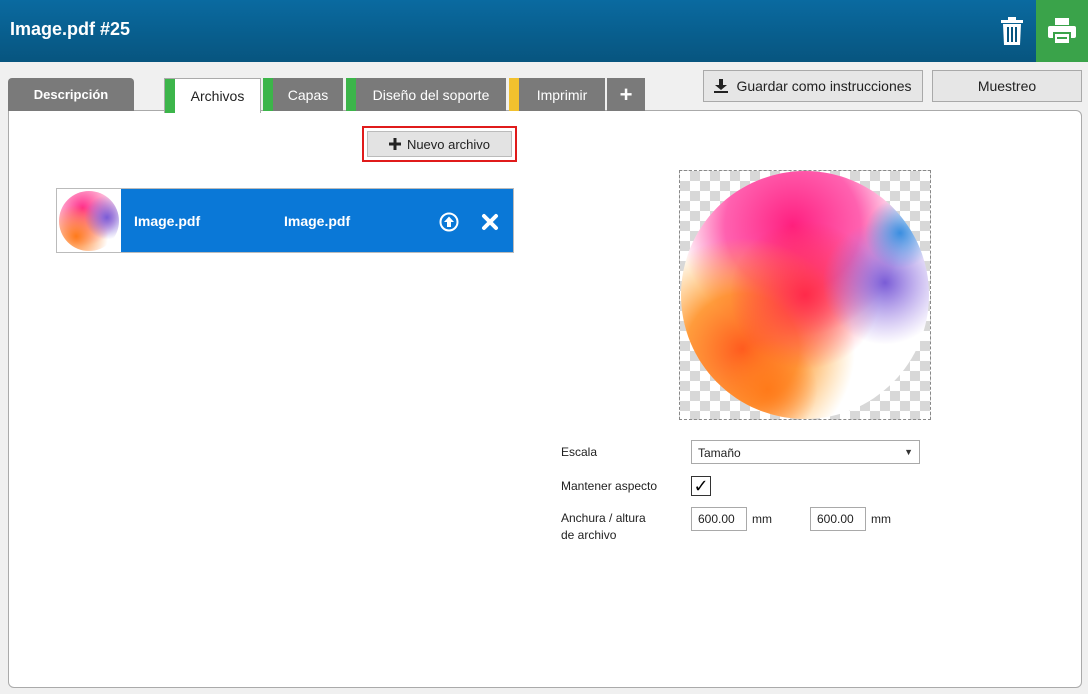 Image resolution: width=1088 pixels, height=694 pixels. Describe the element at coordinates (603, 518) in the screenshot. I see `file-size-label-line1: Anchura / altura` at that location.